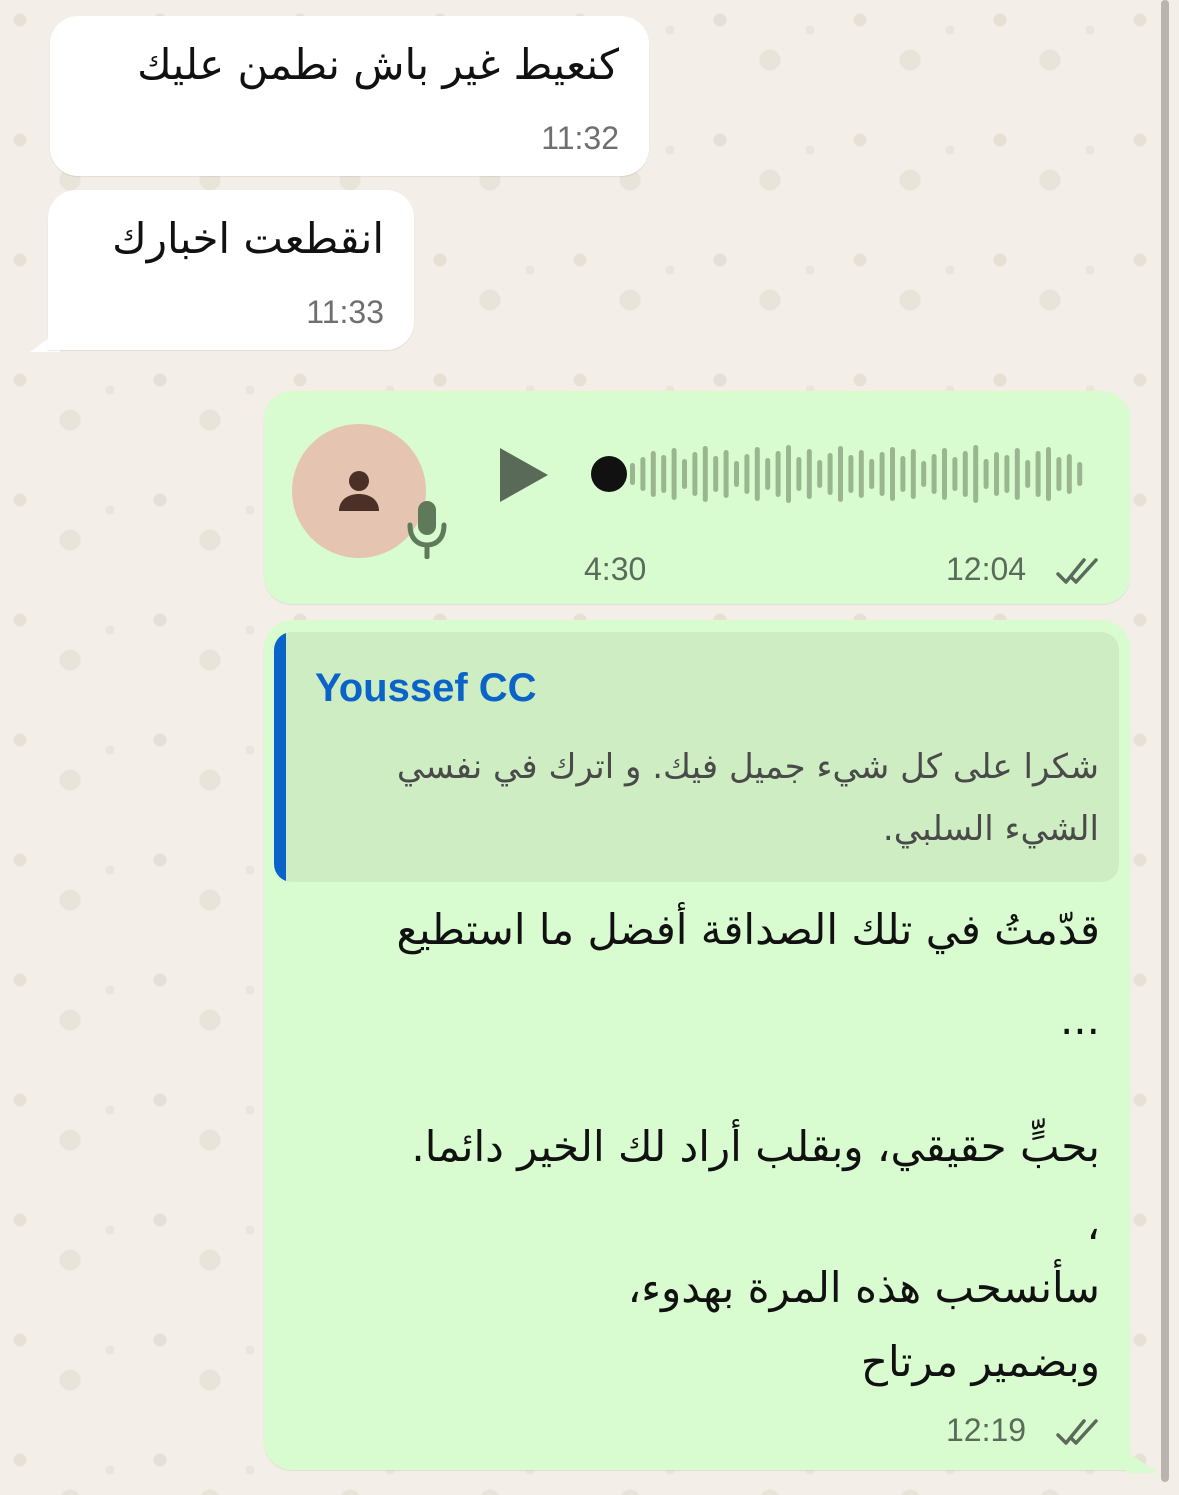  I want to click on quoted-author: Youssef CC, so click(426, 688).